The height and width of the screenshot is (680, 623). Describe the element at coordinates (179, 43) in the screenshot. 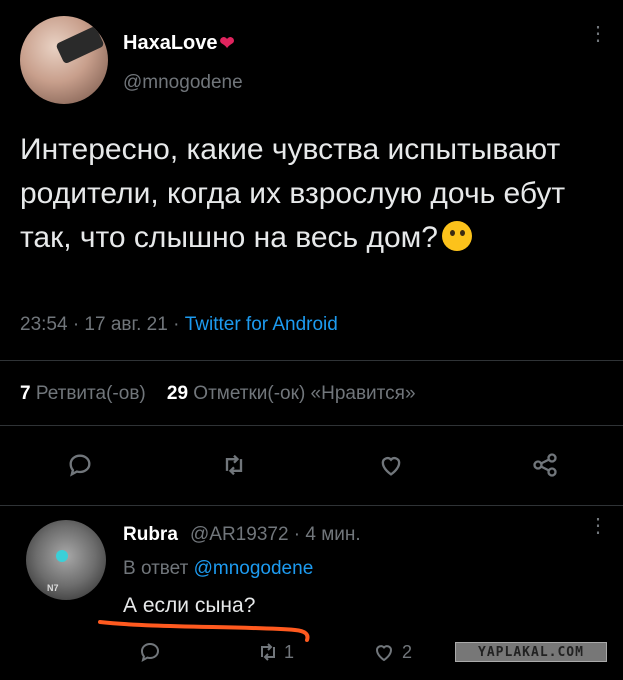

I see `author-display-name: HaxaLove ❤` at that location.